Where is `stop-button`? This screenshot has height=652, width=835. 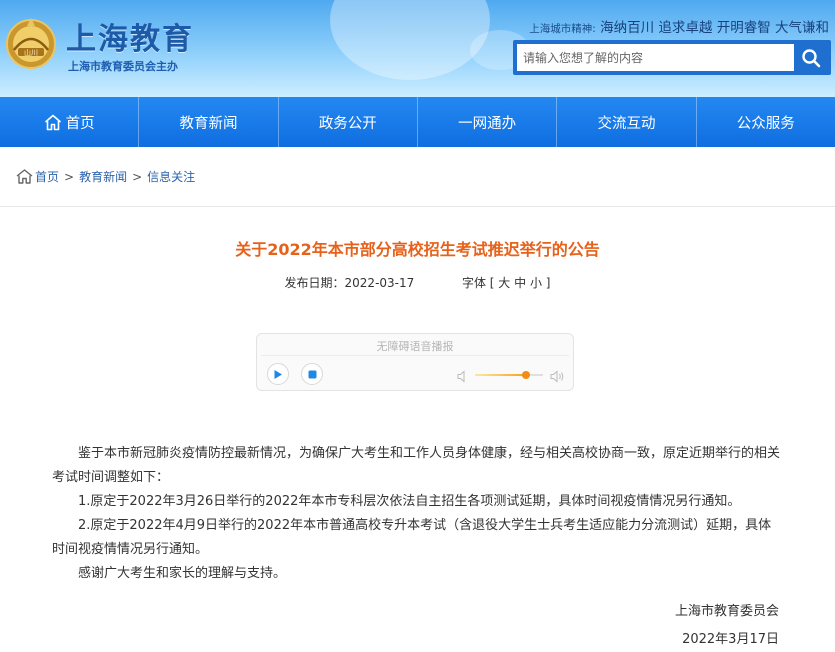
stop-button is located at coordinates (312, 374).